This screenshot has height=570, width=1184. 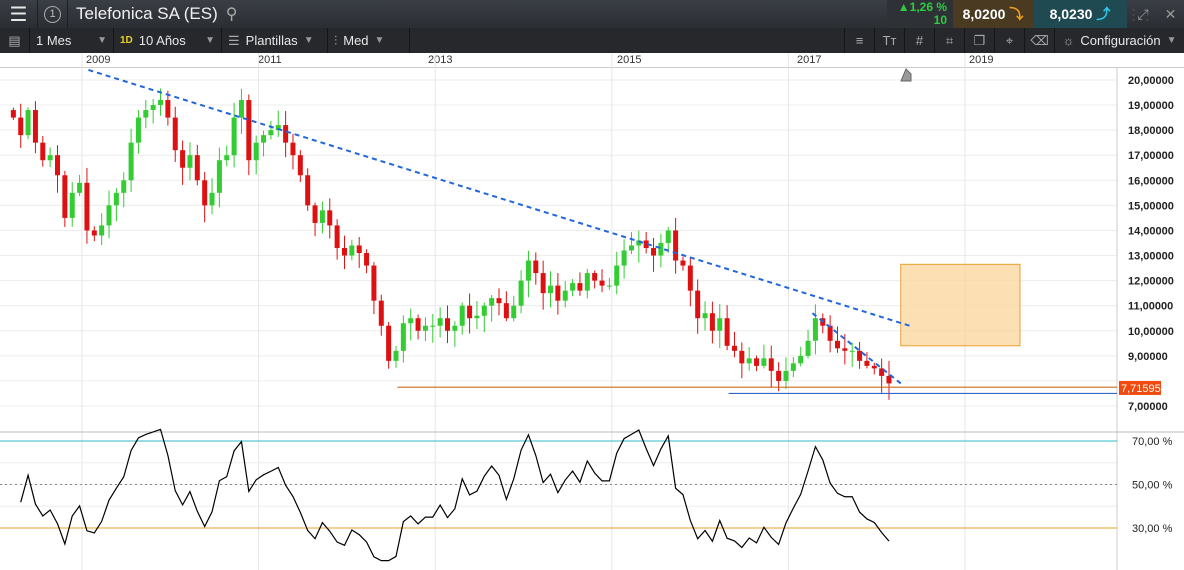 I want to click on chart-number: 1, so click(x=52, y=14).